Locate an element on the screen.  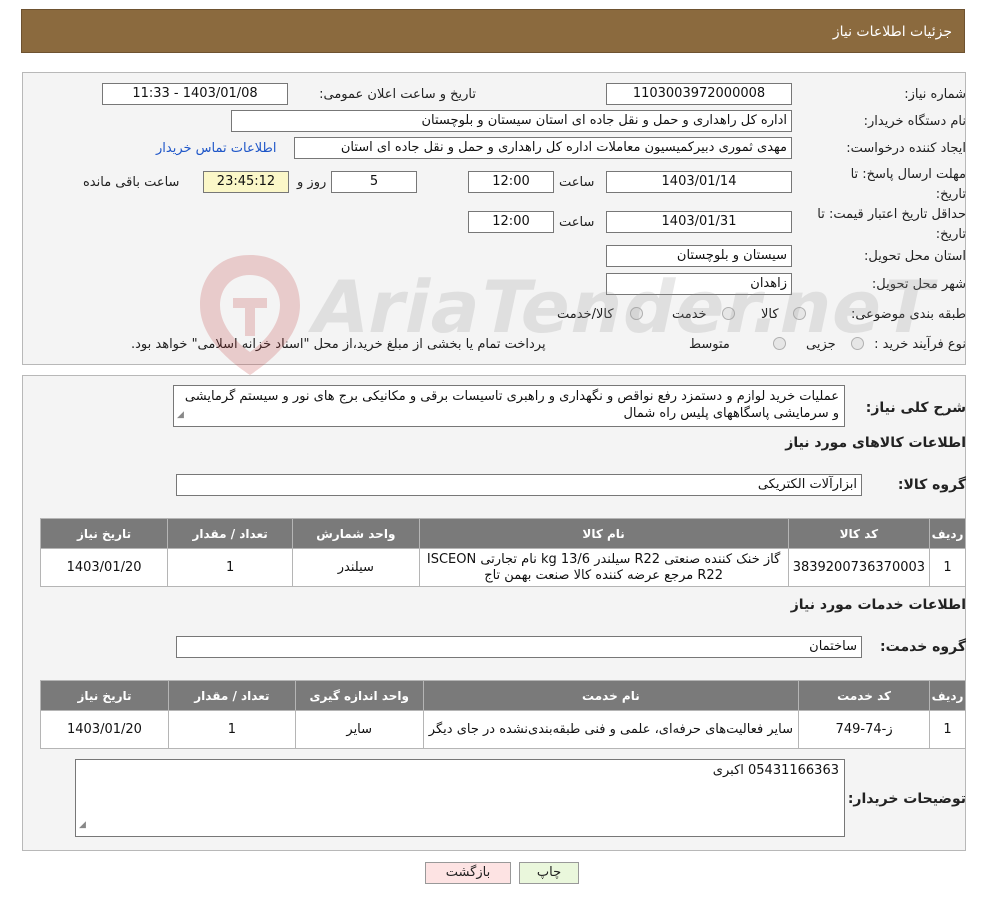
time-remaining-field: 23:45:12 is located at coordinates (246, 182).